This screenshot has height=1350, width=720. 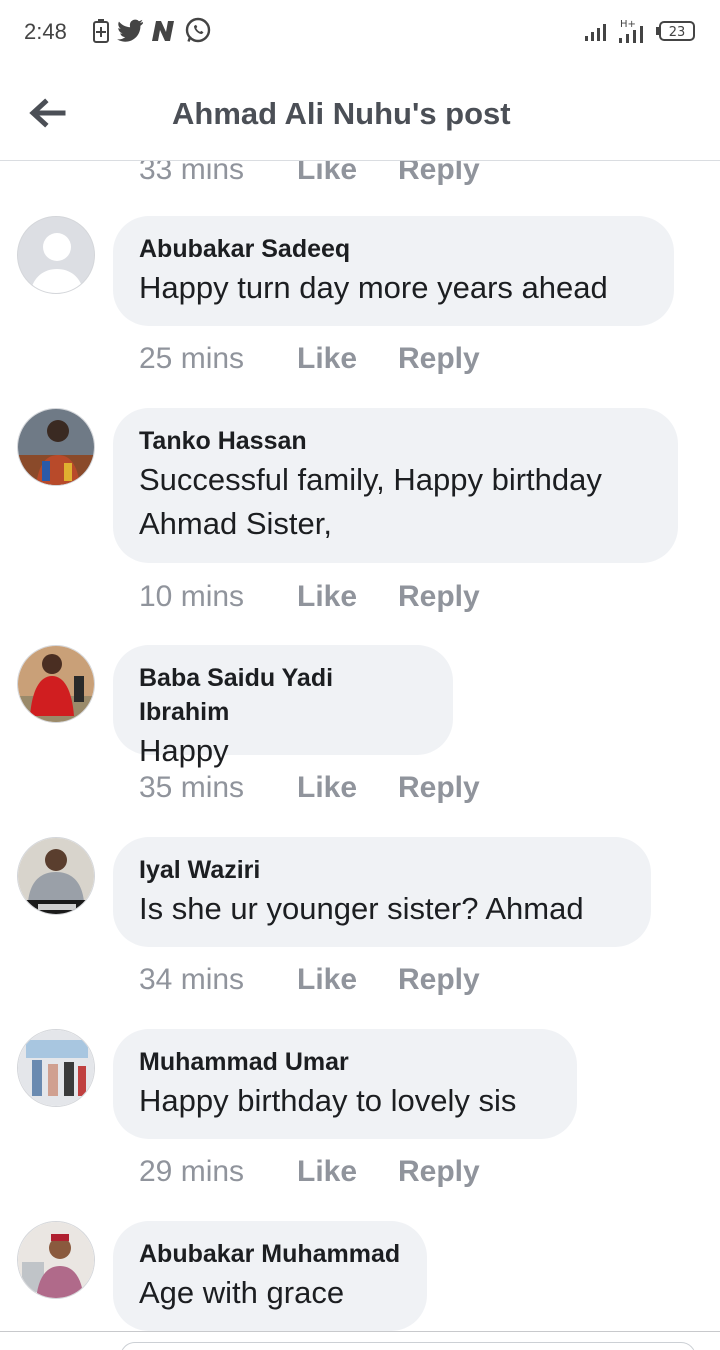 What do you see at coordinates (56, 255) in the screenshot?
I see `default-avatar` at bounding box center [56, 255].